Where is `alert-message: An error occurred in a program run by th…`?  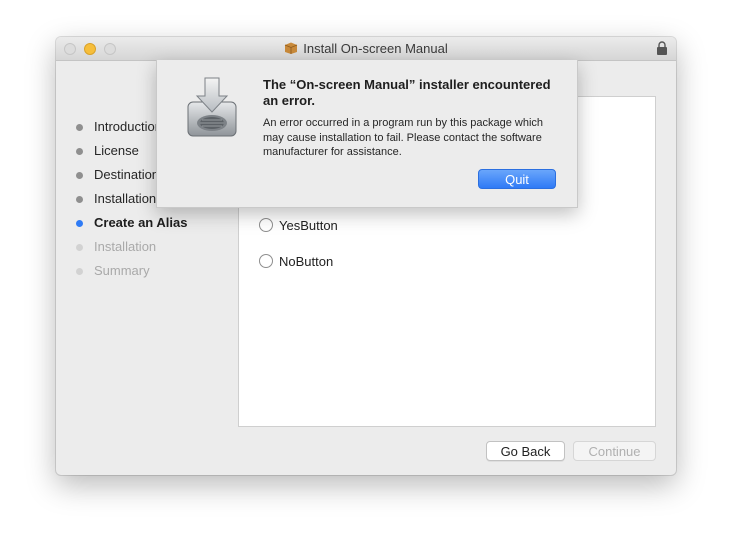 alert-message: An error occurred in a program run by th… is located at coordinates (403, 137).